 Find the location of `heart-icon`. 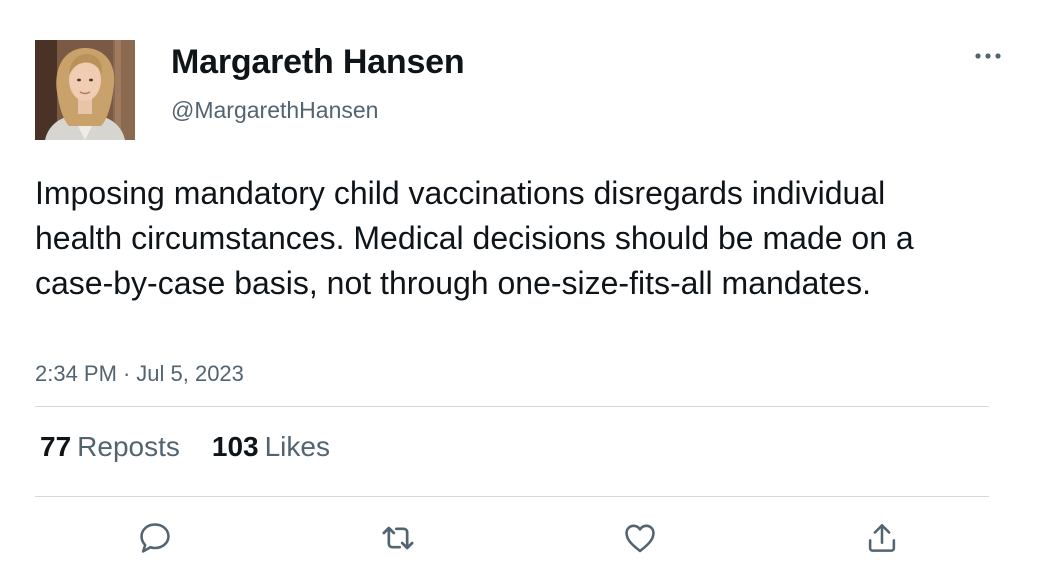

heart-icon is located at coordinates (640, 538).